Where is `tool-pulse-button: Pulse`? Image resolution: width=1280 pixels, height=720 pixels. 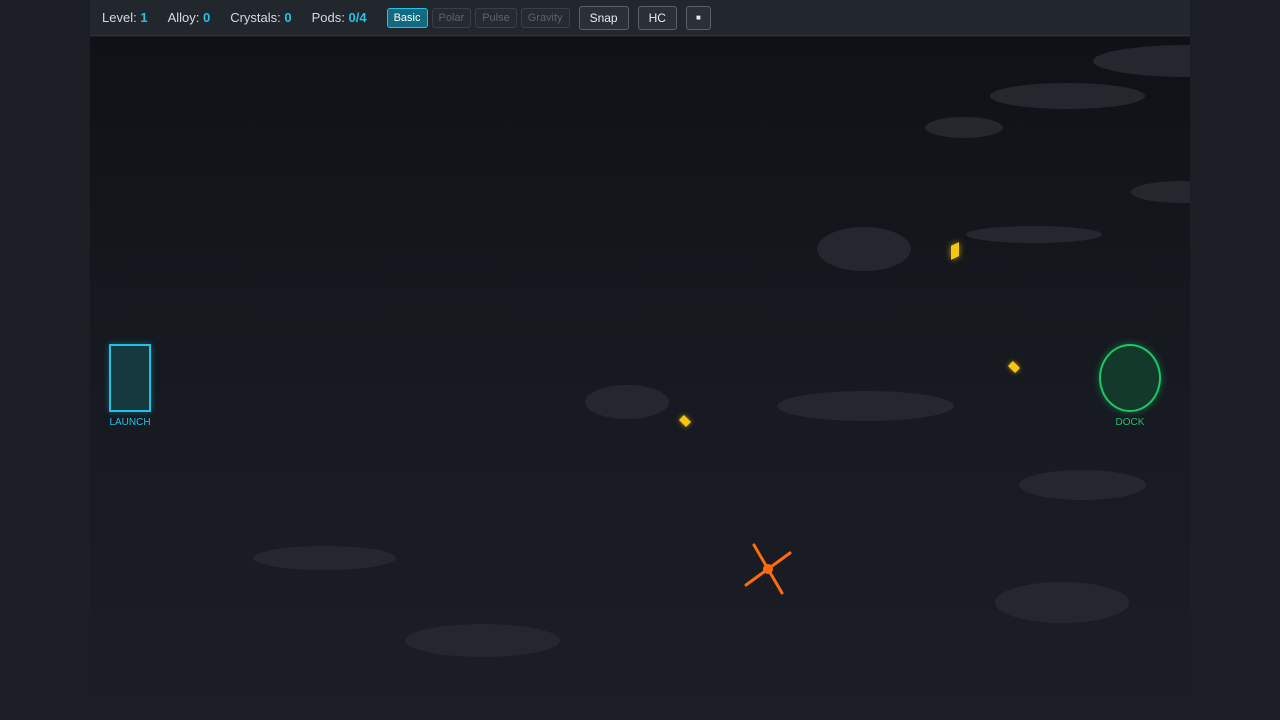
tool-pulse-button: Pulse is located at coordinates (496, 17).